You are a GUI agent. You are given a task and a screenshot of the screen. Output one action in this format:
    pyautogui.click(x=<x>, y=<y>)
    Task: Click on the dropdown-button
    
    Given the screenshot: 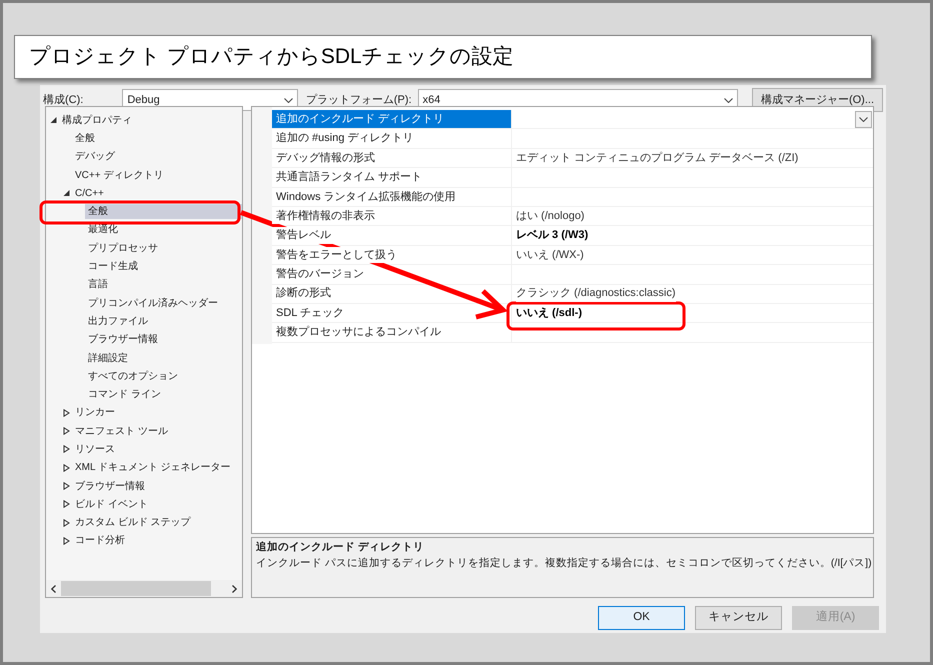 What is the action you would take?
    pyautogui.click(x=863, y=119)
    